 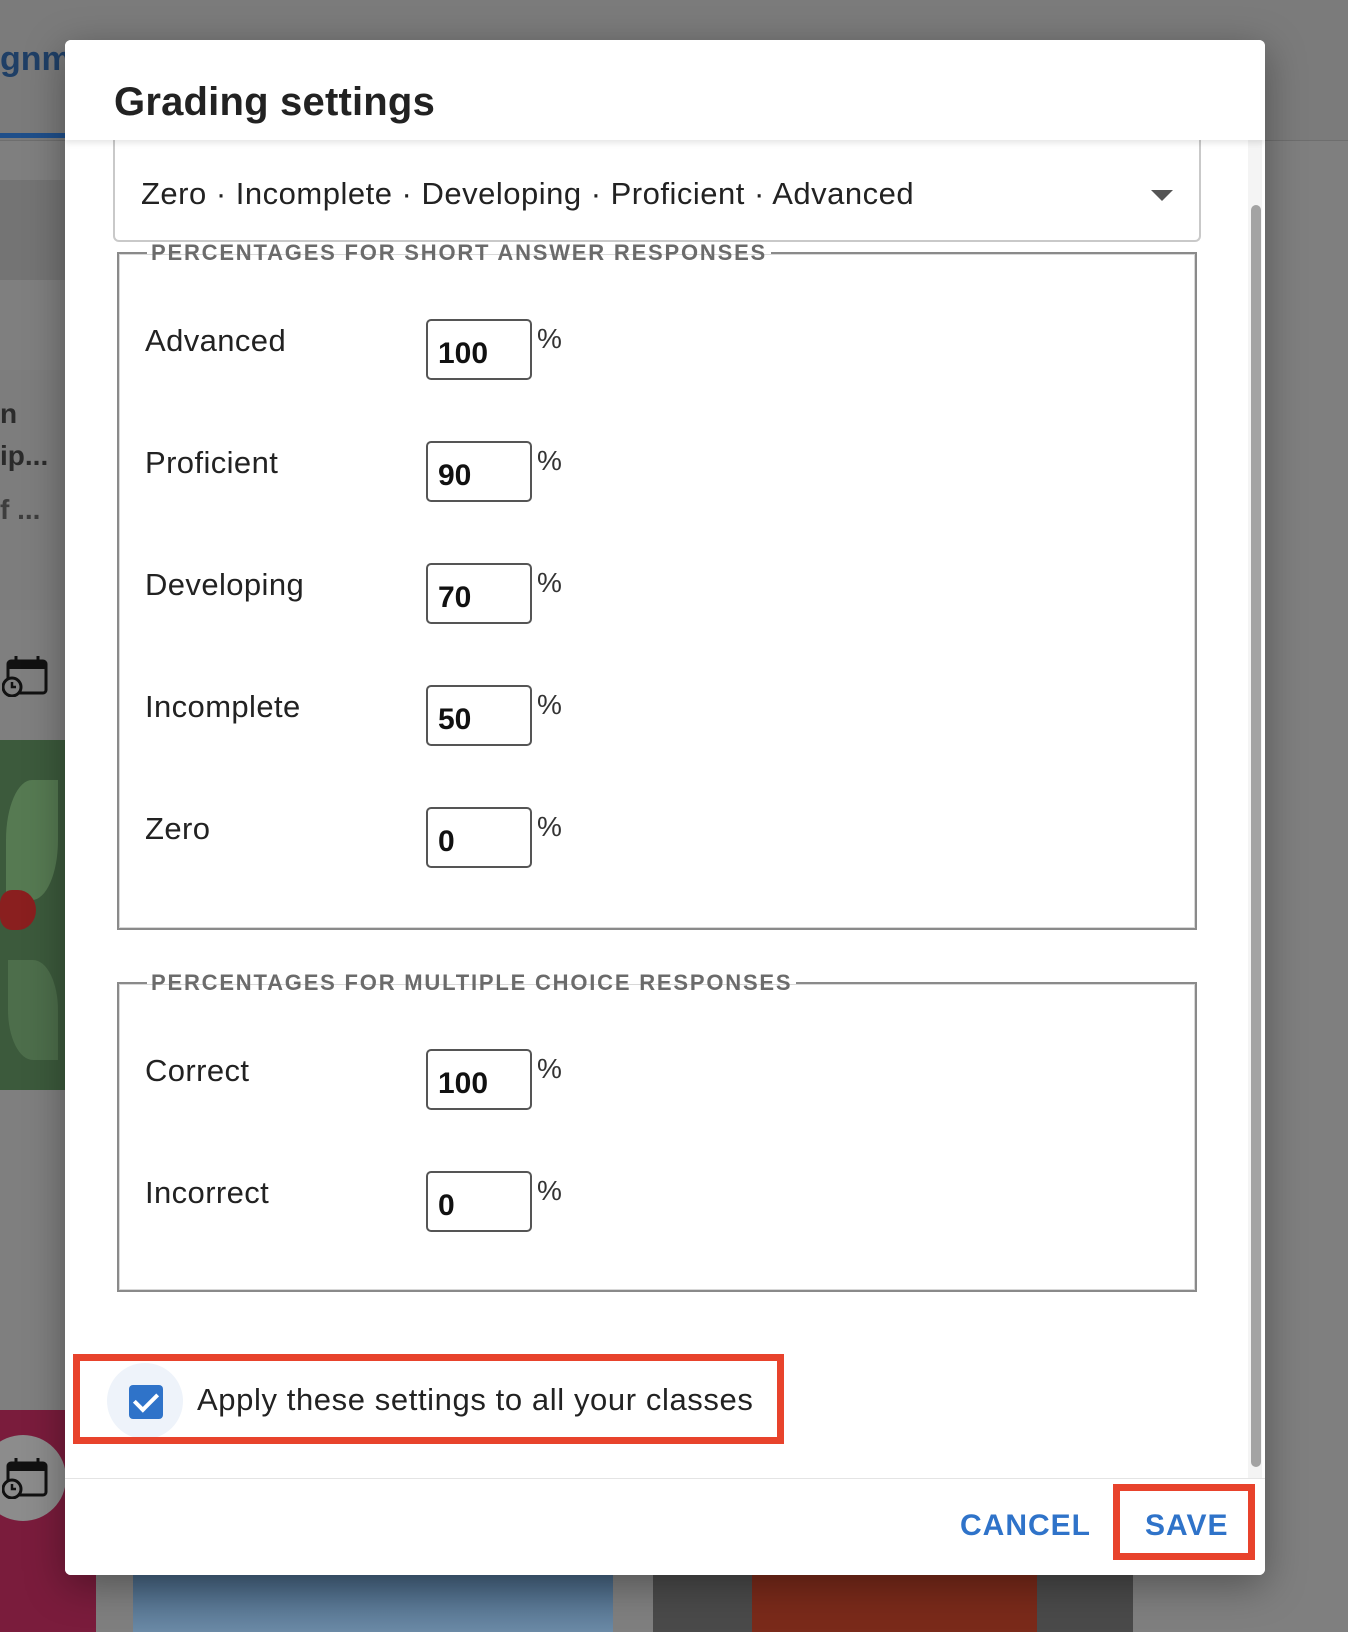 I want to click on background-tab-underline, so click(x=33, y=135).